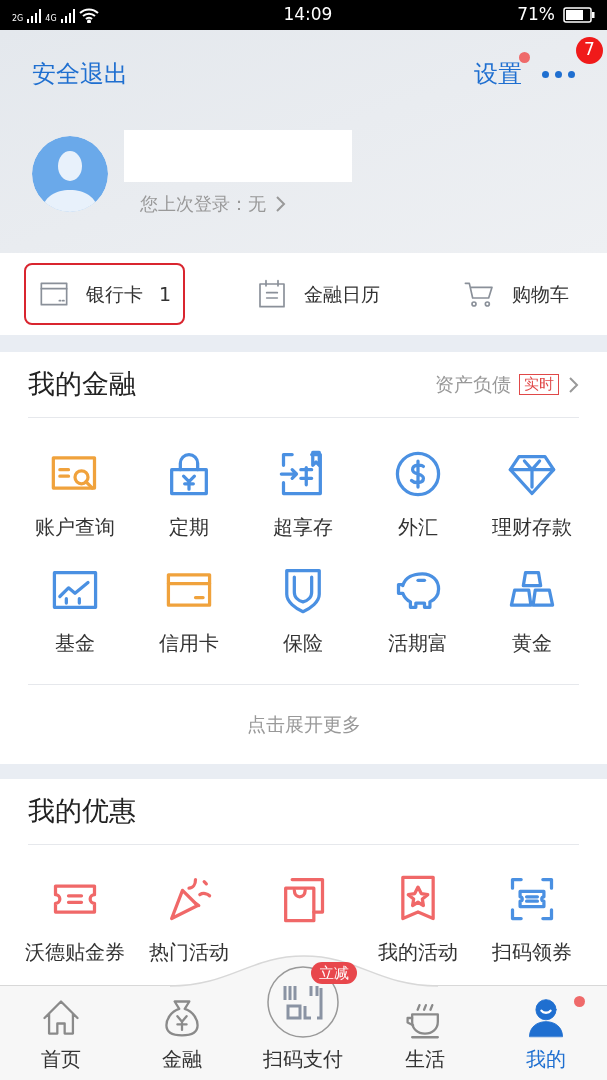  What do you see at coordinates (75, 495) in the screenshot?
I see `grid-item: 账户查询` at bounding box center [75, 495].